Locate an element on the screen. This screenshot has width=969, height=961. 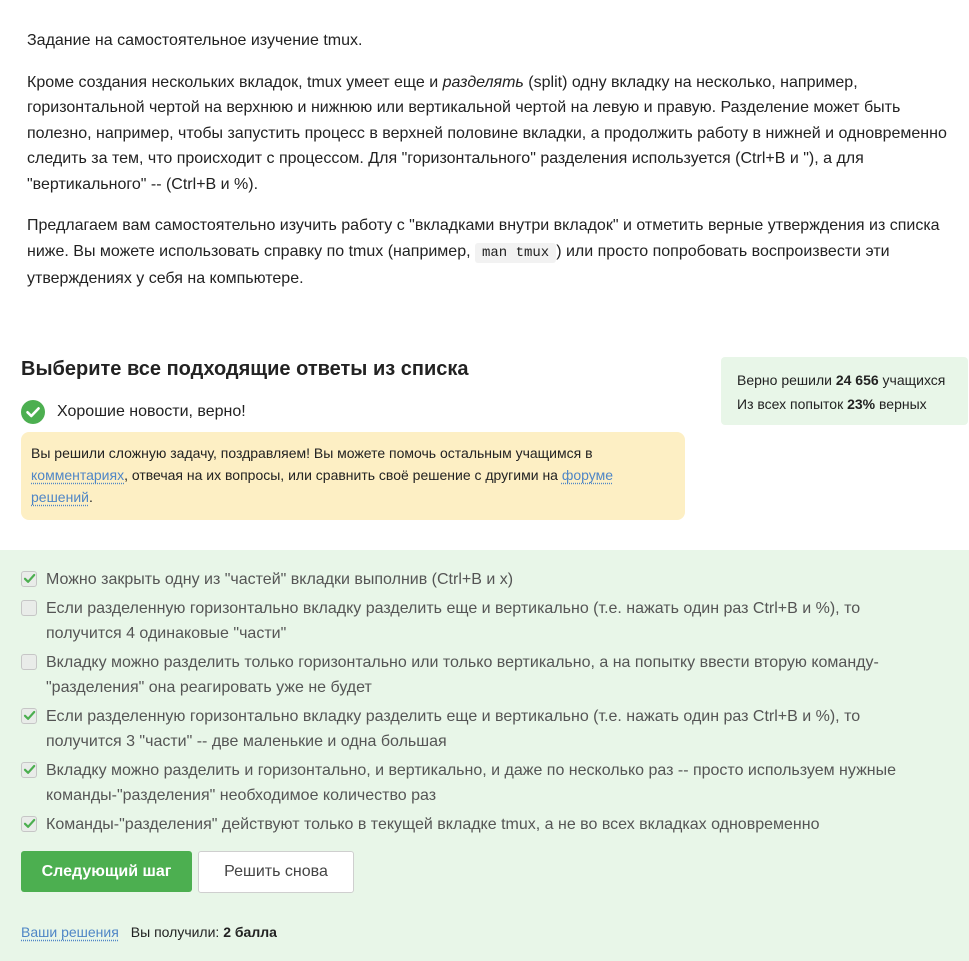
stats-label: верных is located at coordinates (901, 404).